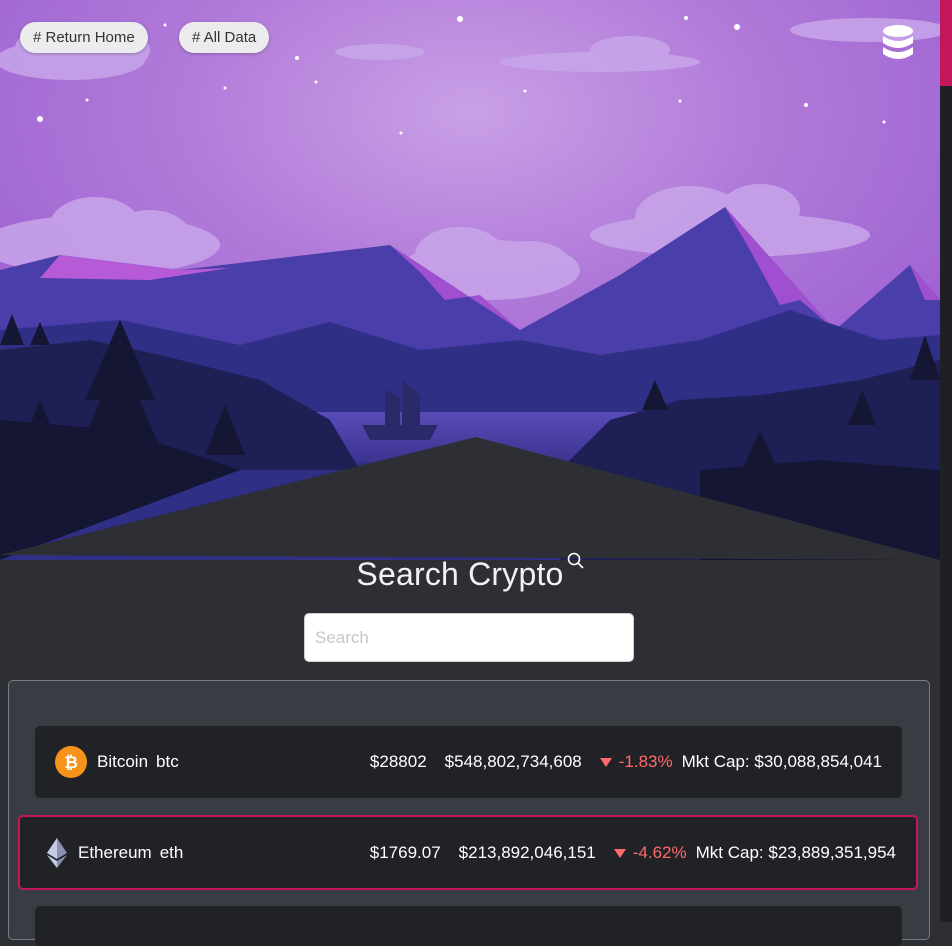 Image resolution: width=952 pixels, height=946 pixels. I want to click on coin-volume: $213,892,046,151, so click(527, 852).